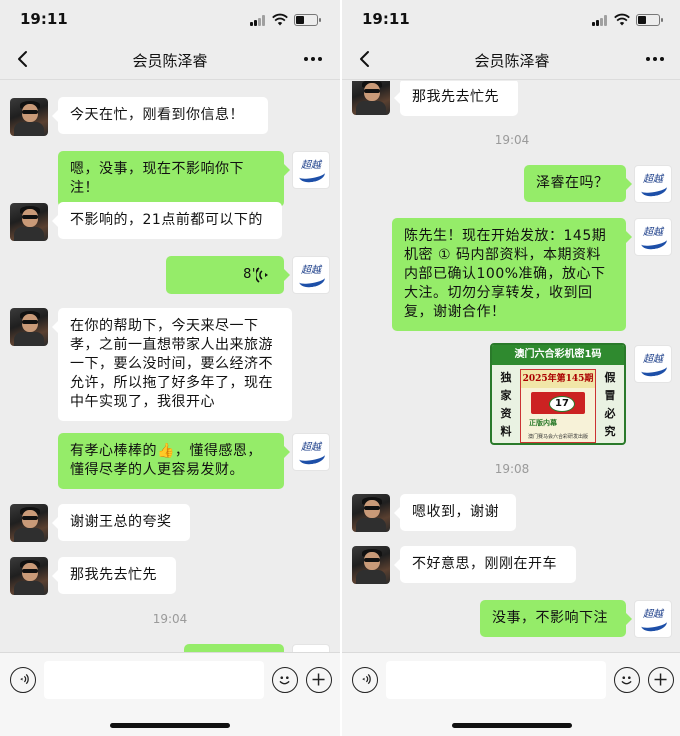 Image resolution: width=680 pixels, height=736 pixels. What do you see at coordinates (578, 183) in the screenshot?
I see `message-bubble-sent: 泽睿在吗？` at bounding box center [578, 183].